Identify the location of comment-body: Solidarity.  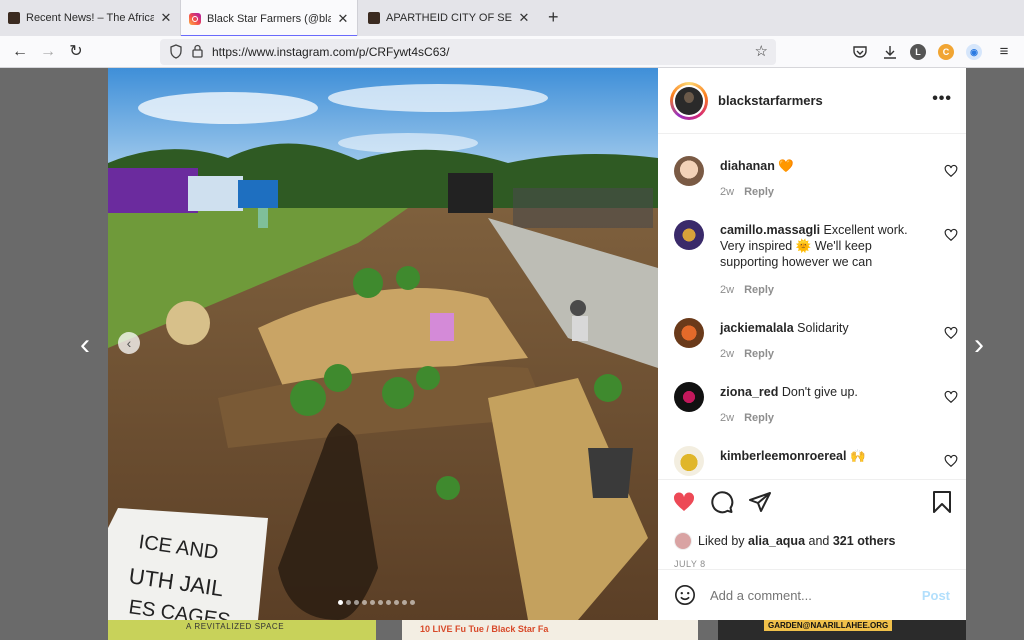
(823, 328).